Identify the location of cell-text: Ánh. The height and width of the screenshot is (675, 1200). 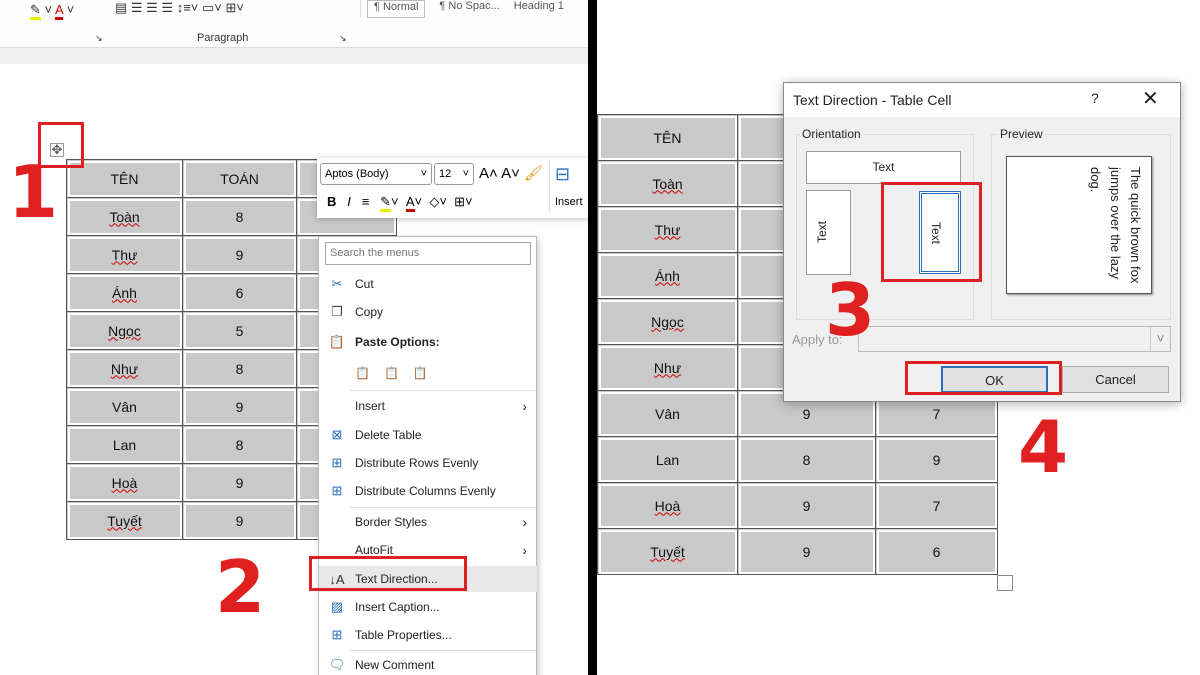
(667, 275).